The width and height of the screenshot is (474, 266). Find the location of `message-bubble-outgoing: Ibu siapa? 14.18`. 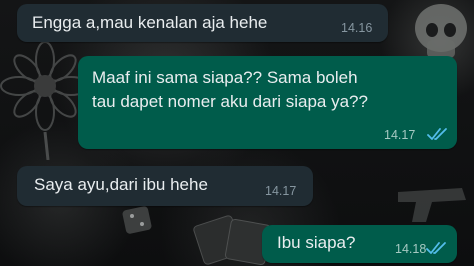

message-bubble-outgoing: Ibu siapa? 14.18 is located at coordinates (359, 244).